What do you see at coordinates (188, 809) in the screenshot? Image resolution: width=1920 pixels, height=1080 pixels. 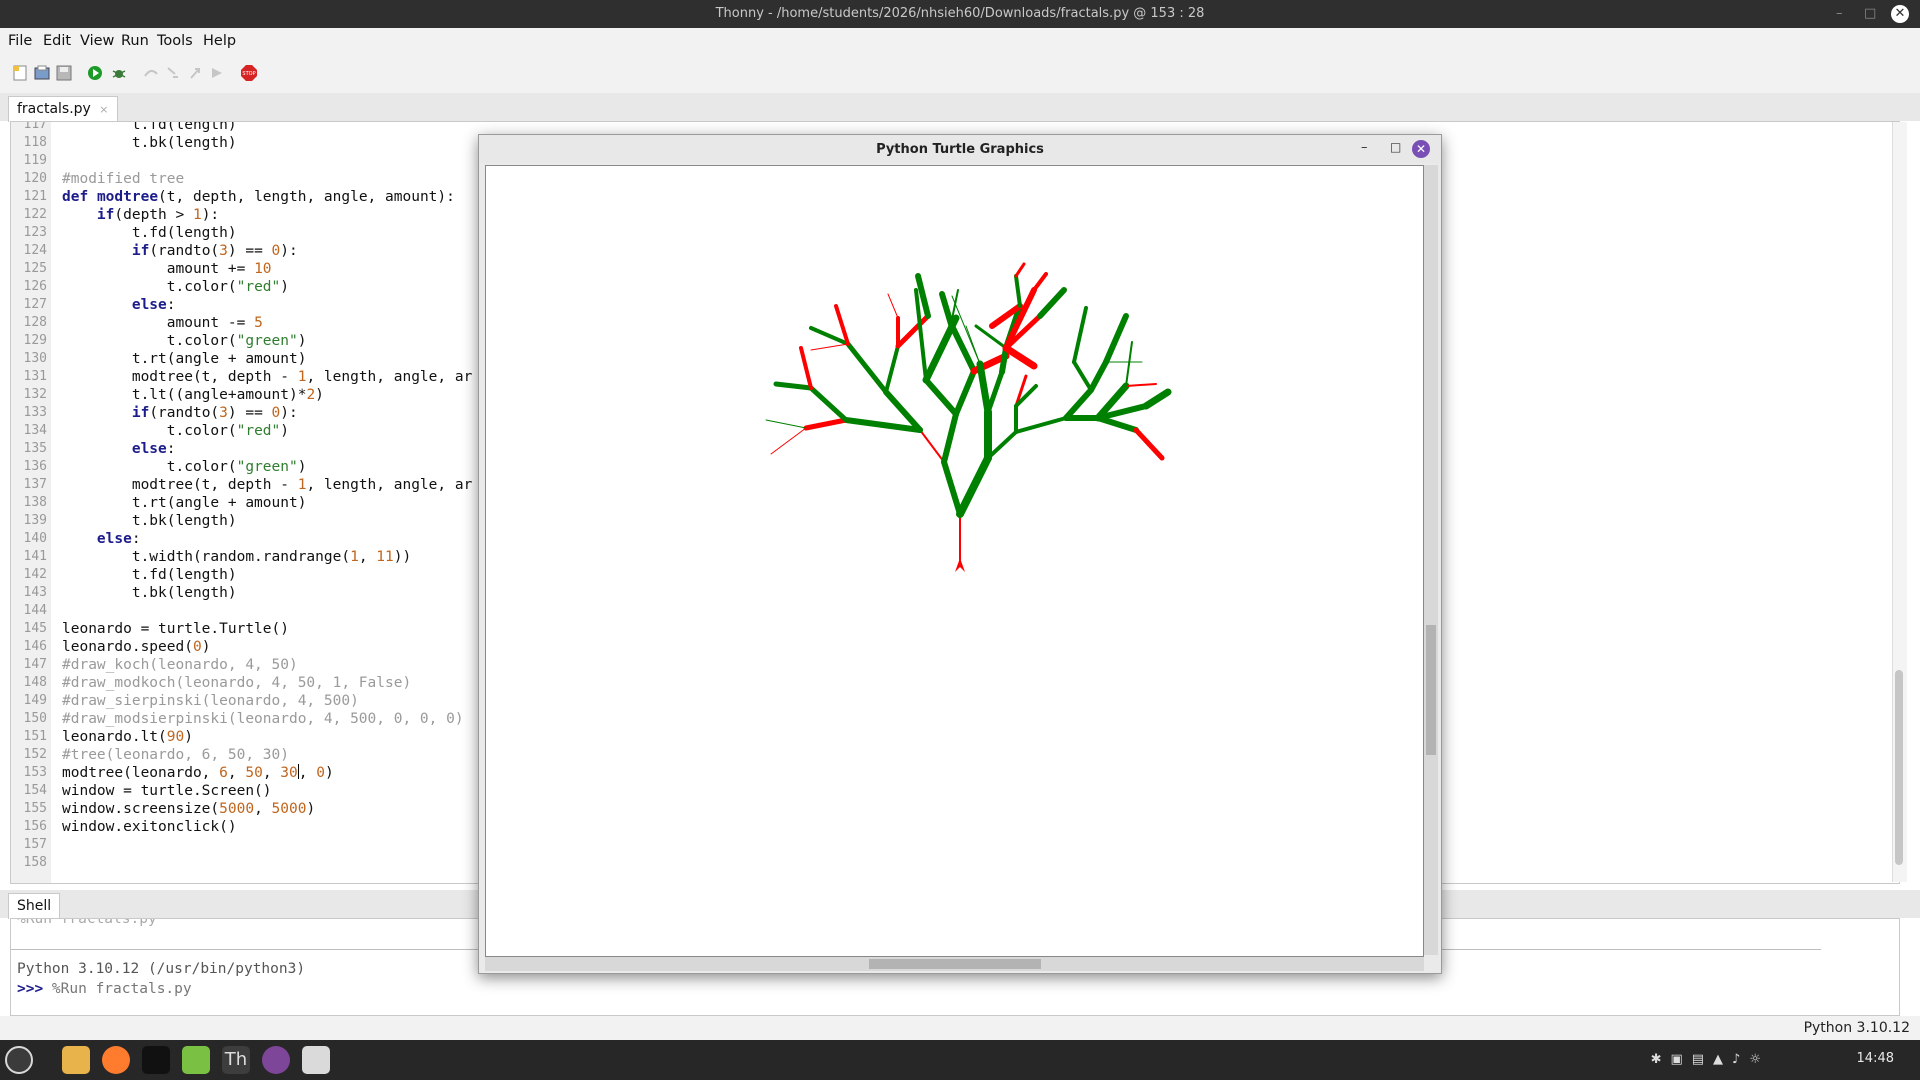 I see `code-line: window.screensize(5000, 5000)` at bounding box center [188, 809].